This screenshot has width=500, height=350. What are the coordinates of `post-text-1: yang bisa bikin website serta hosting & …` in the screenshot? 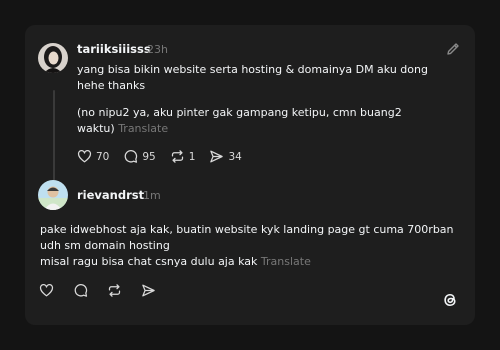 It's located at (252, 77).